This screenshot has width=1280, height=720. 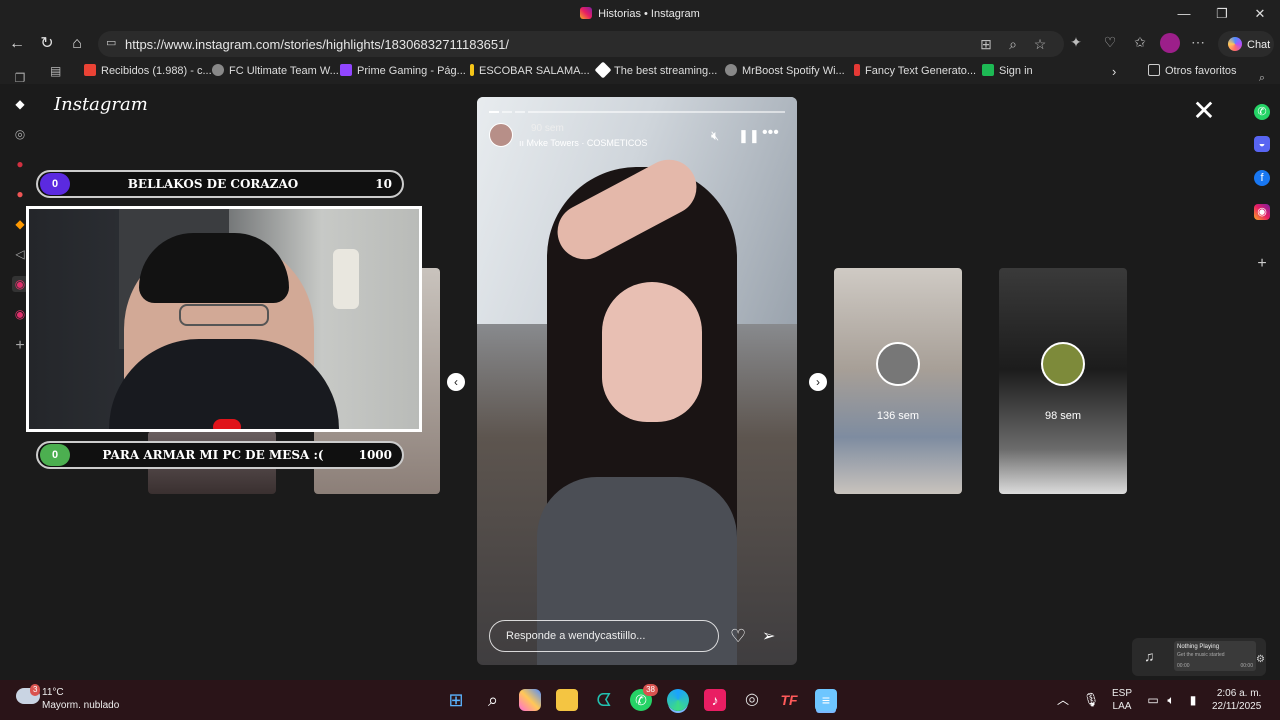 What do you see at coordinates (1122, 700) in the screenshot?
I see `language-indicator: ESP LAA` at bounding box center [1122, 700].